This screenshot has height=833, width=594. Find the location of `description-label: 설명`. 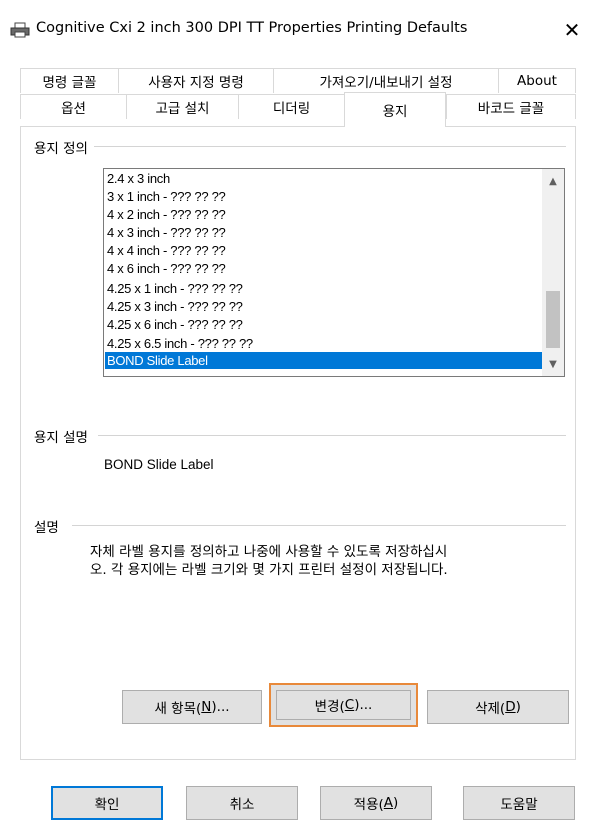

description-label: 설명 is located at coordinates (49, 526).